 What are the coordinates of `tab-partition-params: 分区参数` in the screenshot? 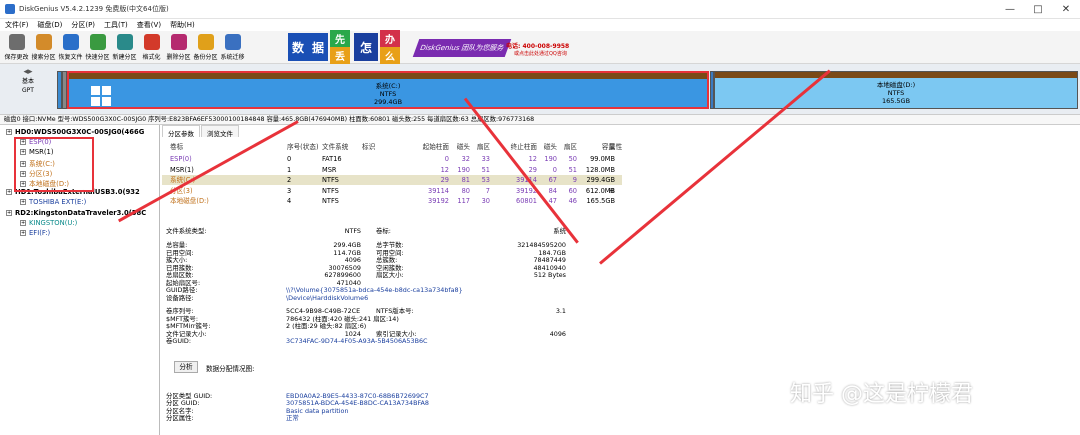 It's located at (181, 131).